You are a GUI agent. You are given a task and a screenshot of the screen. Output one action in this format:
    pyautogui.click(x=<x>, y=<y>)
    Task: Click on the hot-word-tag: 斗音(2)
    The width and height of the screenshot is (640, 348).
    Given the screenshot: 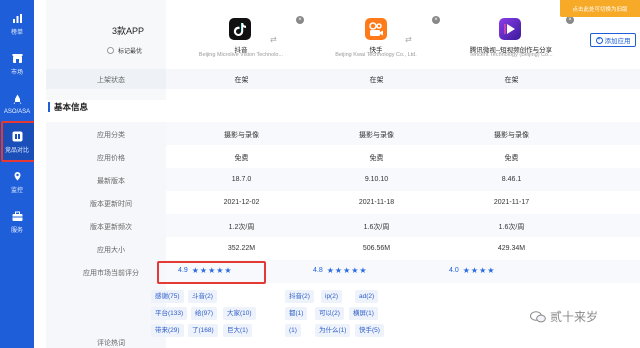 What is the action you would take?
    pyautogui.click(x=202, y=296)
    